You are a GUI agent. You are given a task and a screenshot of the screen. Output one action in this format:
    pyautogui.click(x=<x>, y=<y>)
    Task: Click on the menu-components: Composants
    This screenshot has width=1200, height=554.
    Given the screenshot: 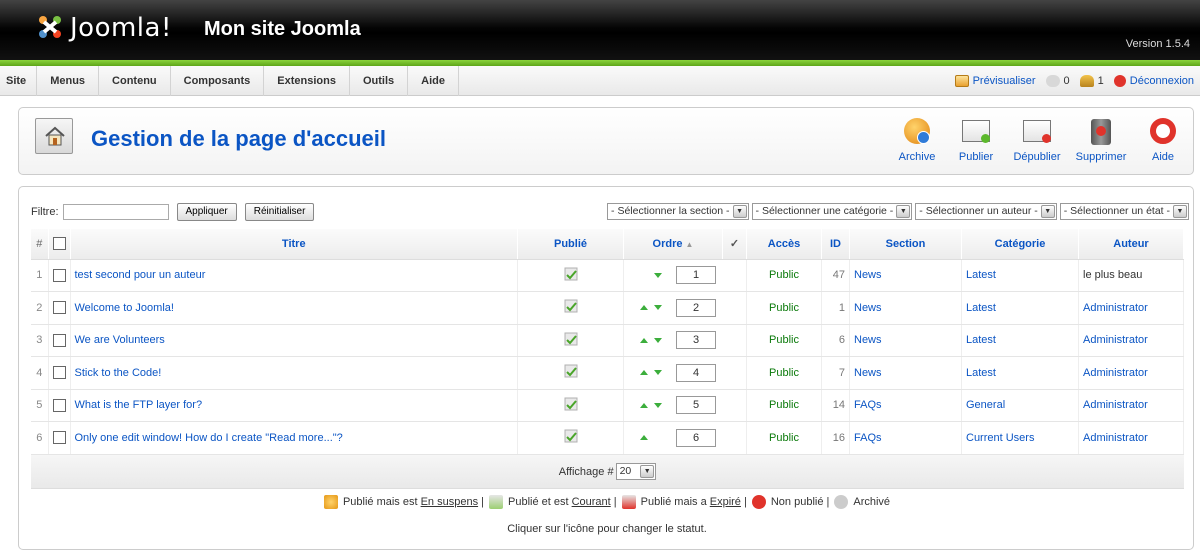 What is the action you would take?
    pyautogui.click(x=218, y=81)
    